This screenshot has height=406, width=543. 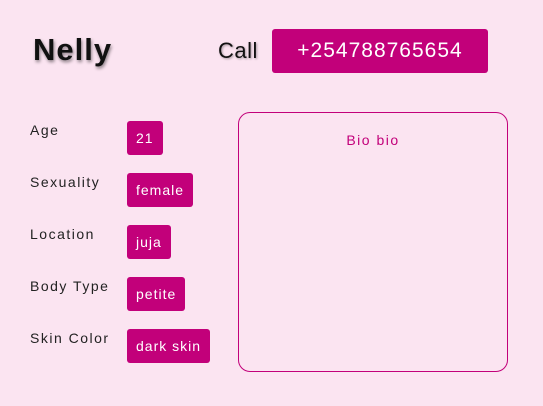 What do you see at coordinates (73, 49) in the screenshot?
I see `profile-name: Nelly` at bounding box center [73, 49].